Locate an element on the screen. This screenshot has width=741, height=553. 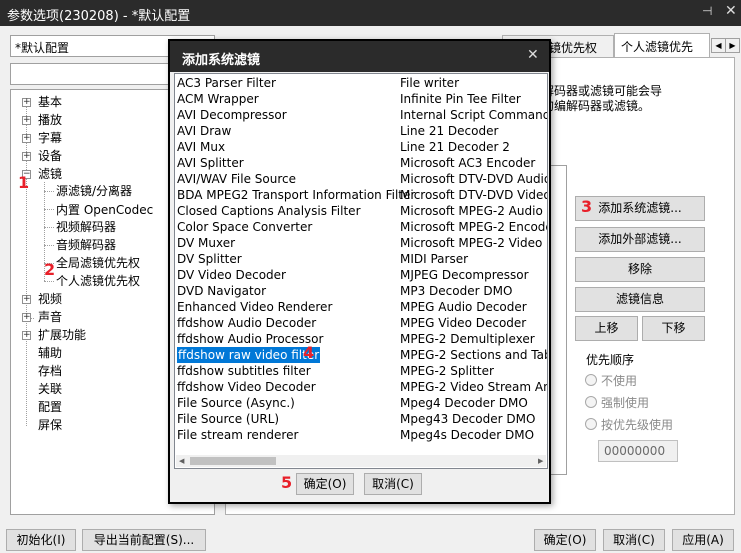
remove-button: 移除 is located at coordinates (640, 269).